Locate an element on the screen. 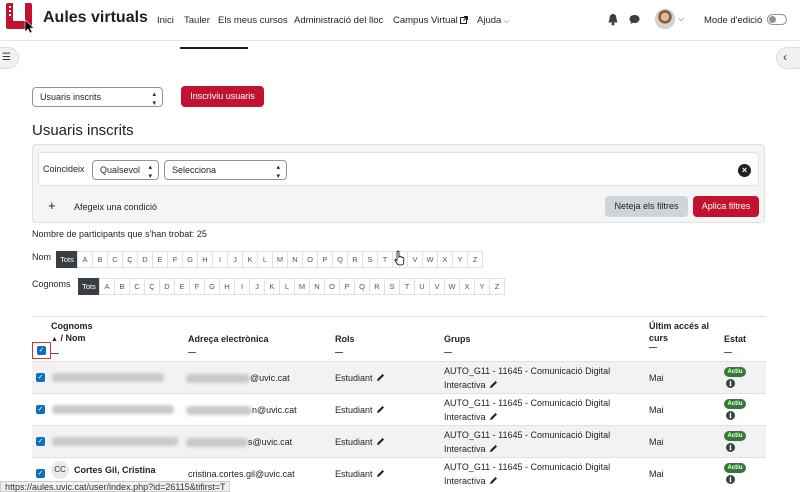 The height and width of the screenshot is (492, 800). lastname-initial-z: Z is located at coordinates (497, 286).